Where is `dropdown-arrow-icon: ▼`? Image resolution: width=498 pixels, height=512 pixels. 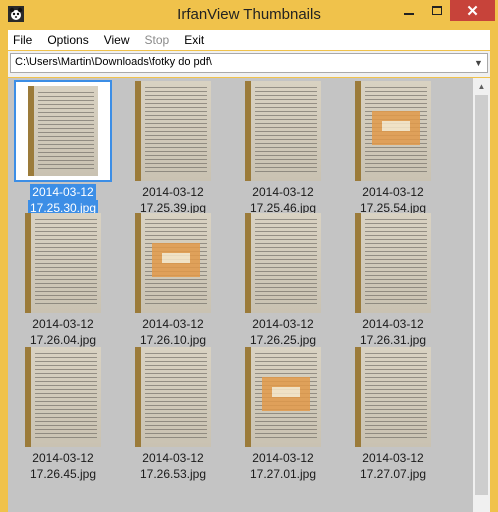 dropdown-arrow-icon: ▼ is located at coordinates (478, 63).